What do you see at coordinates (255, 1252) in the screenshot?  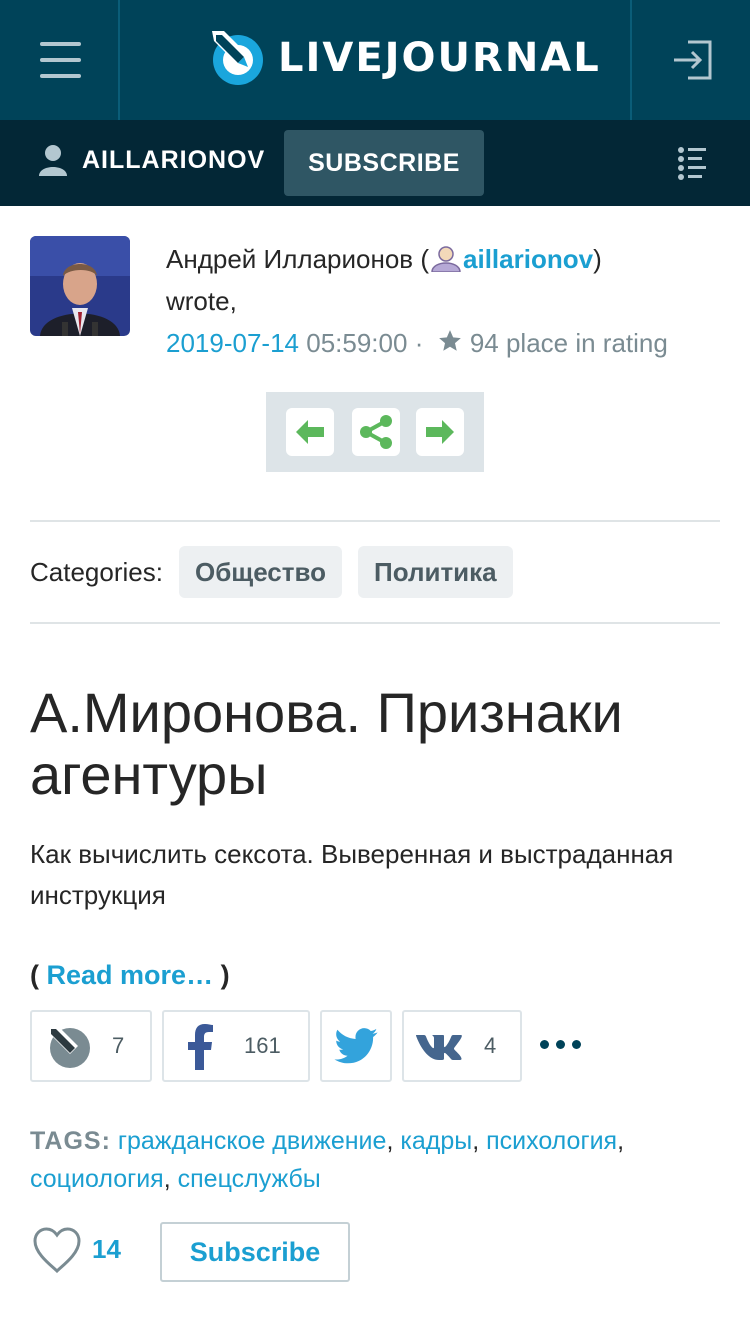 I see `subscribe-button-bottom: Subscribe` at bounding box center [255, 1252].